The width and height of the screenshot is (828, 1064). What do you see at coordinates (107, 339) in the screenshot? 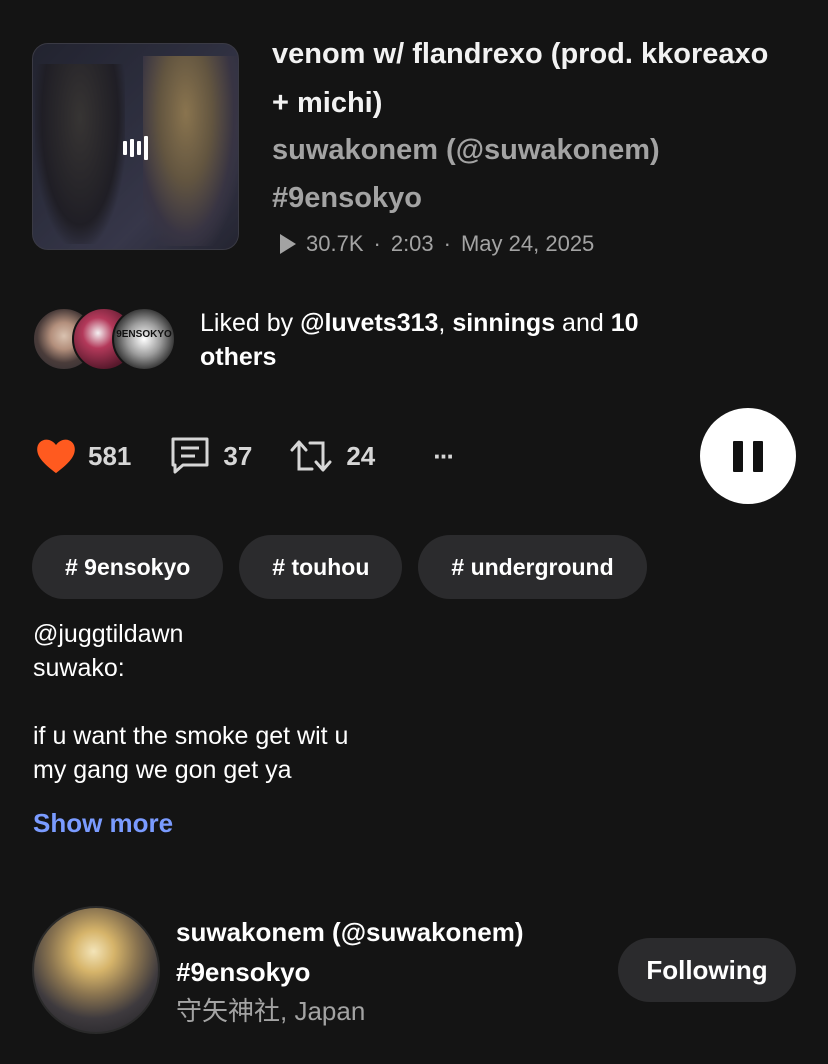
I see `liker-avatars: 9ENSOKYO` at bounding box center [107, 339].